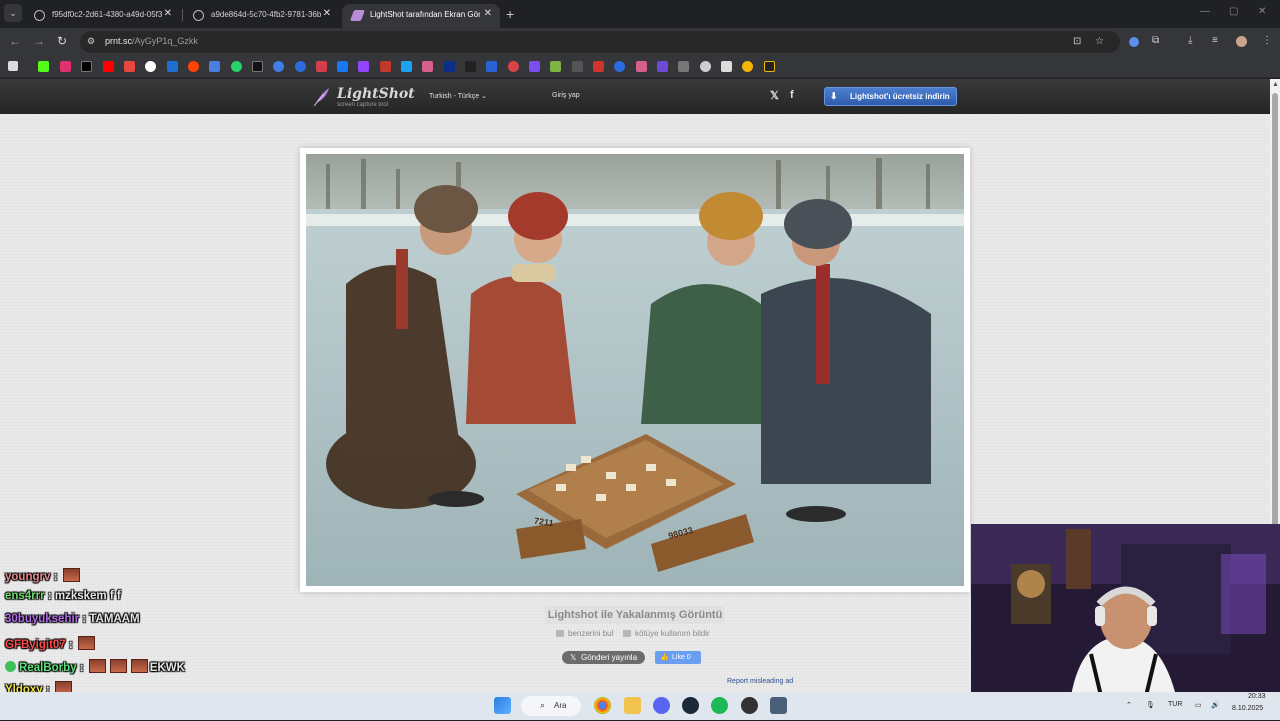 The image size is (1280, 721). Describe the element at coordinates (664, 657) in the screenshot. I see `thumbs-up-icon: 👍` at that location.